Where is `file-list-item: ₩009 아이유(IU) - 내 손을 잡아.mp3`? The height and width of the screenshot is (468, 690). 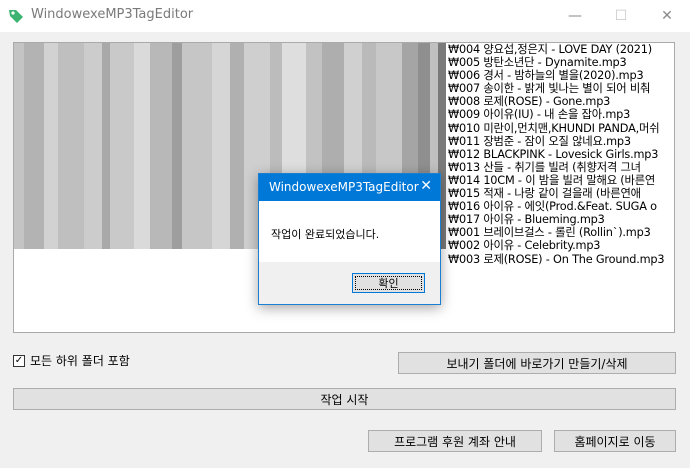 file-list-item: ₩009 아이유(IU) - 내 손을 잡아.mp3 is located at coordinates (560, 114).